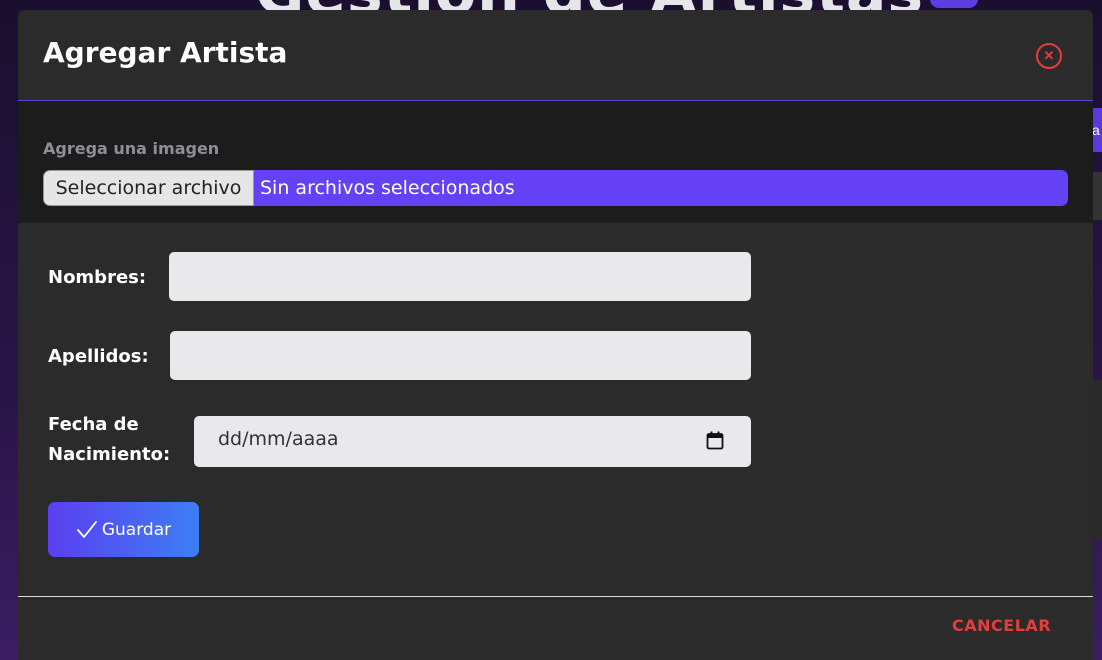 The width and height of the screenshot is (1102, 660). What do you see at coordinates (1097, 196) in the screenshot?
I see `background-panel` at bounding box center [1097, 196].